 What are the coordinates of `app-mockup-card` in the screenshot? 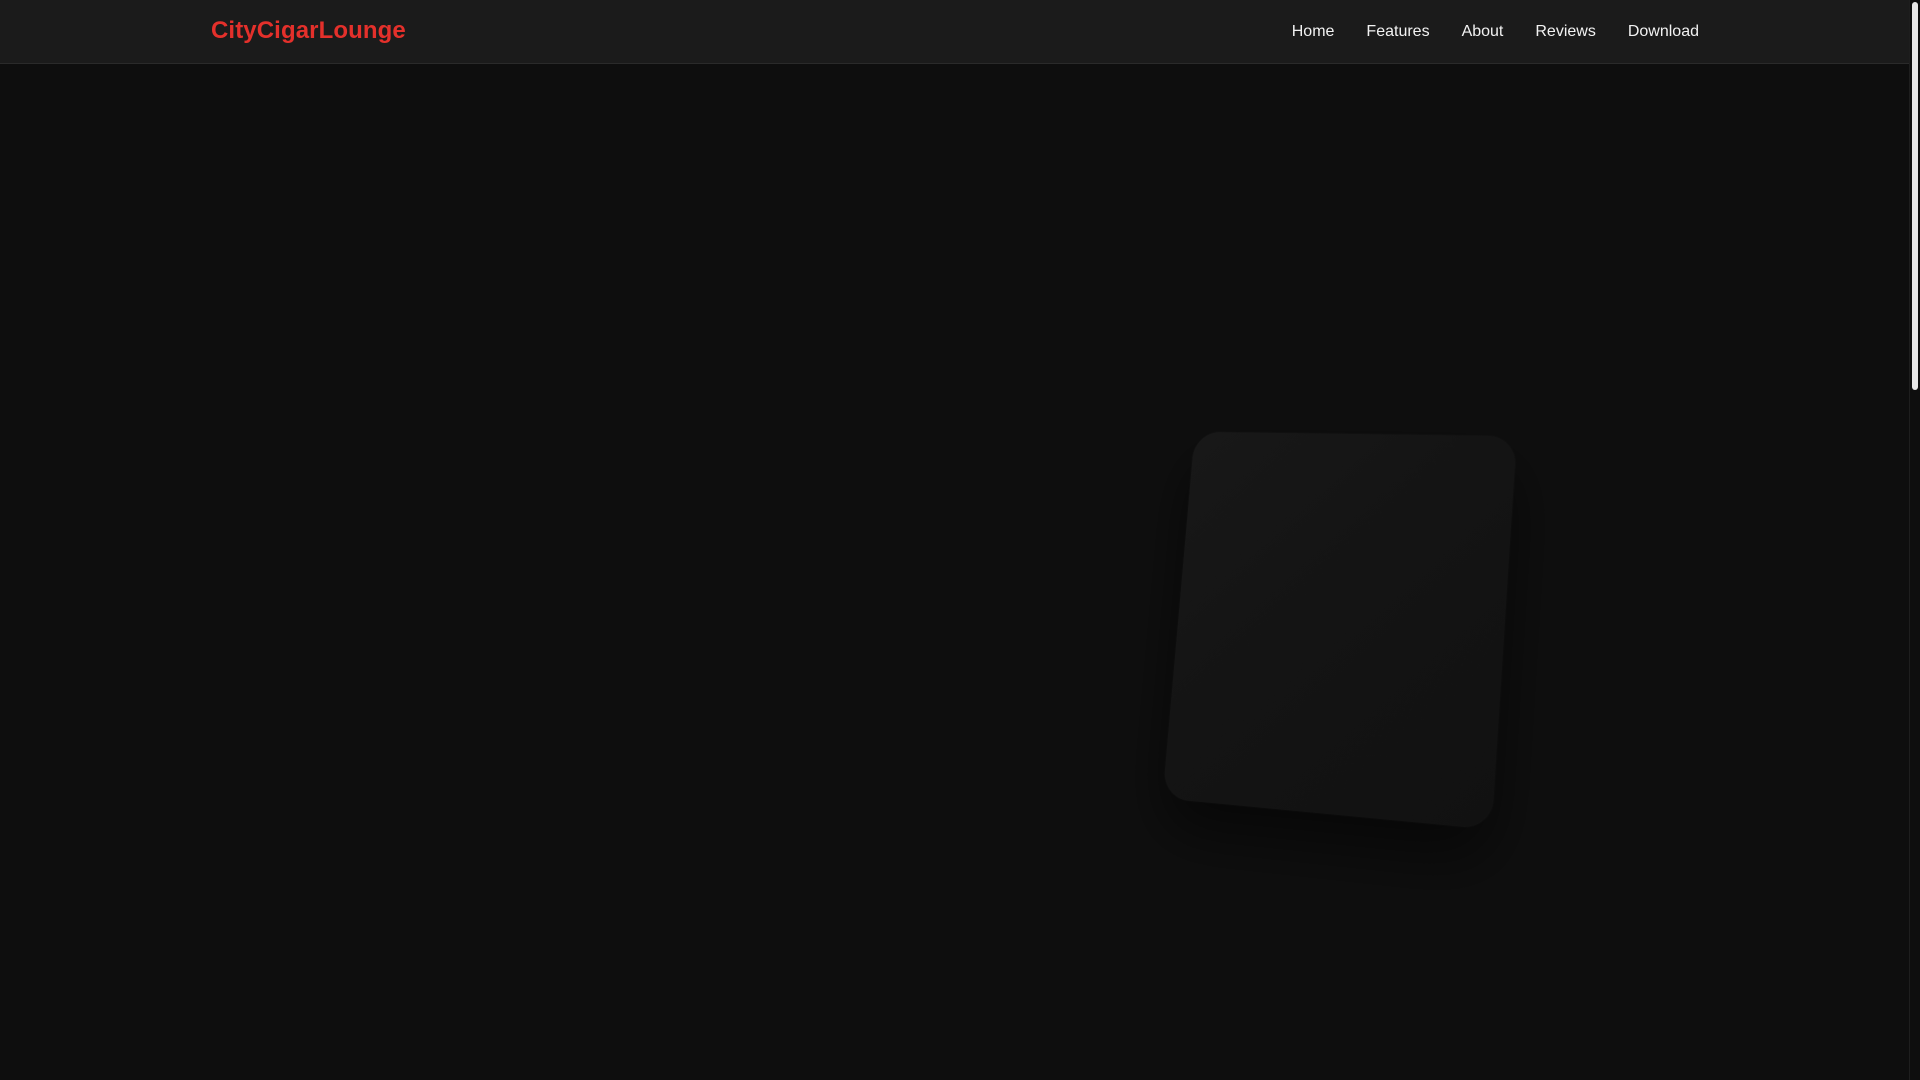 It's located at (1339, 631).